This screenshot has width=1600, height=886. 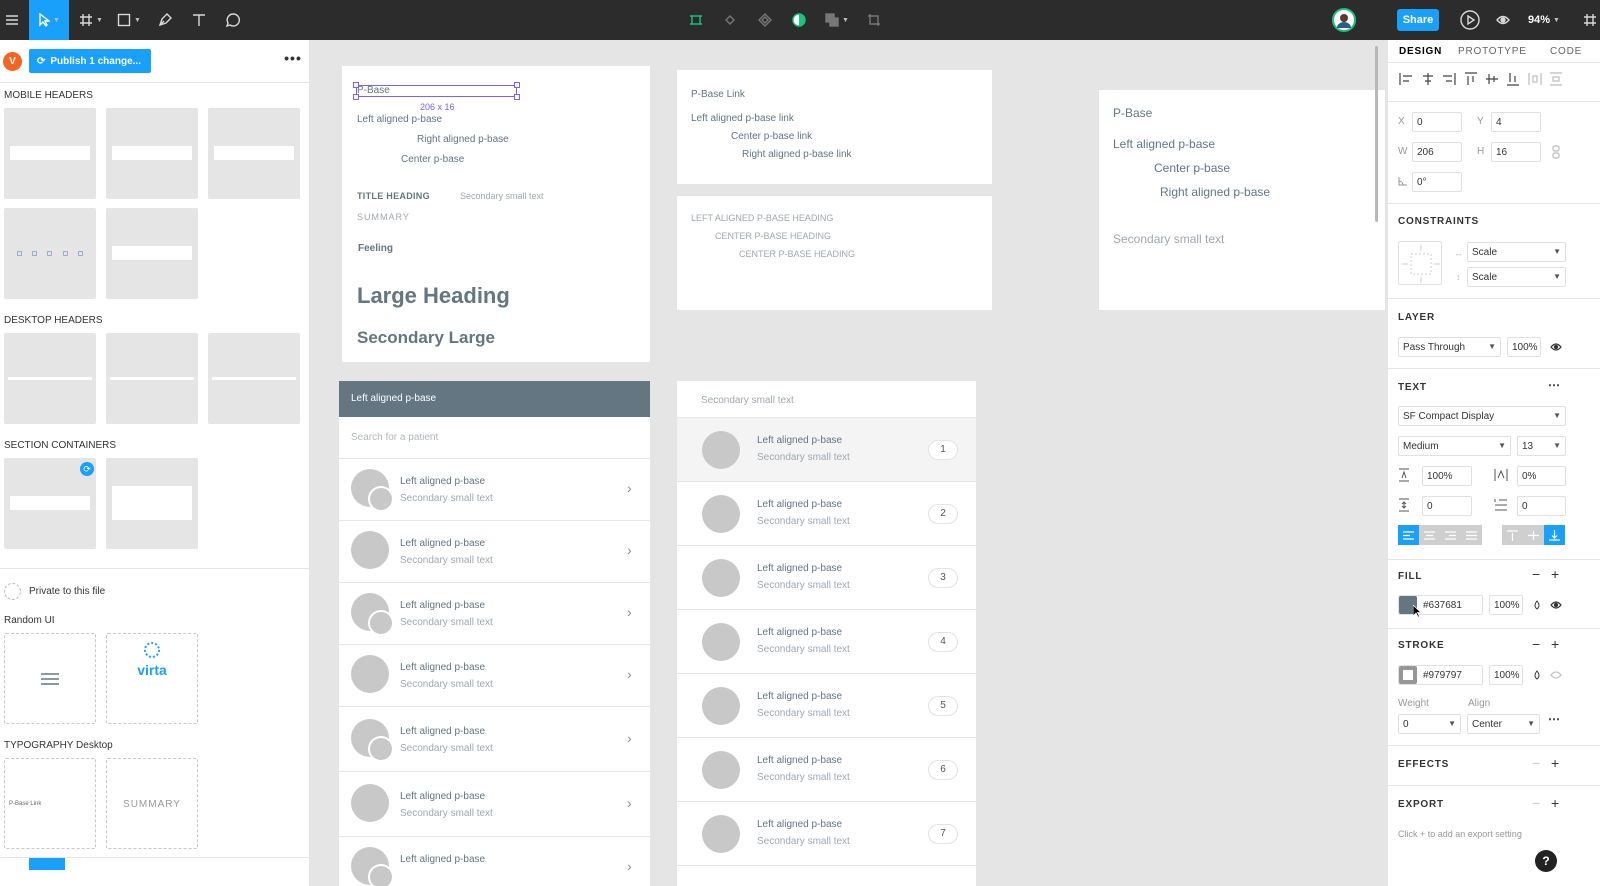 I want to click on font-weight-select: Medium ▼, so click(x=1454, y=446).